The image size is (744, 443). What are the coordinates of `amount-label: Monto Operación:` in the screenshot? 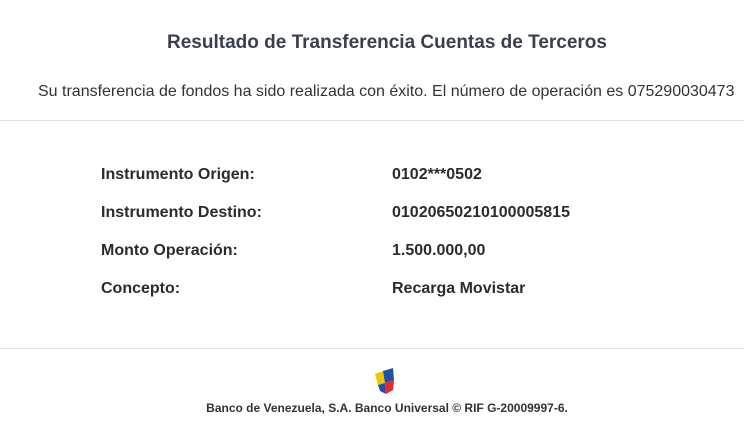 It's located at (169, 250).